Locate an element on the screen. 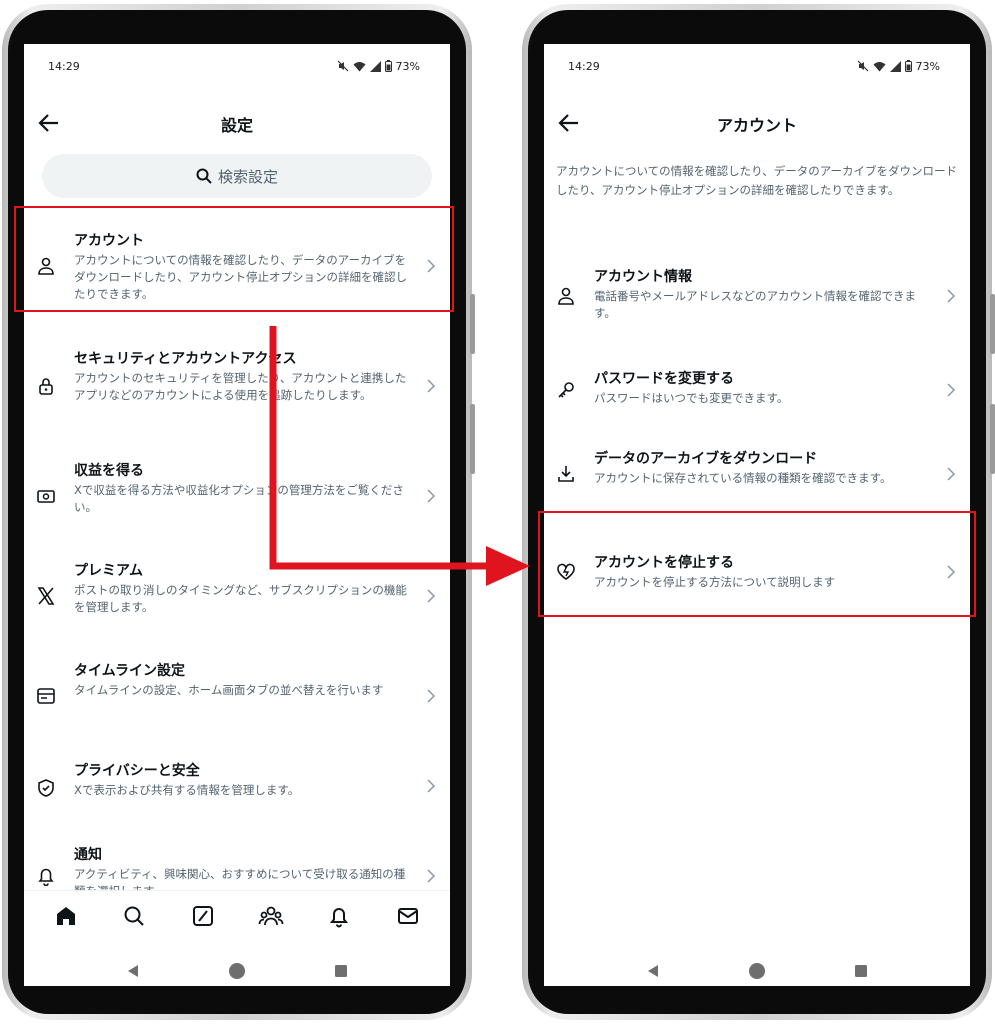 The width and height of the screenshot is (995, 1024). communities-icon is located at coordinates (271, 916).